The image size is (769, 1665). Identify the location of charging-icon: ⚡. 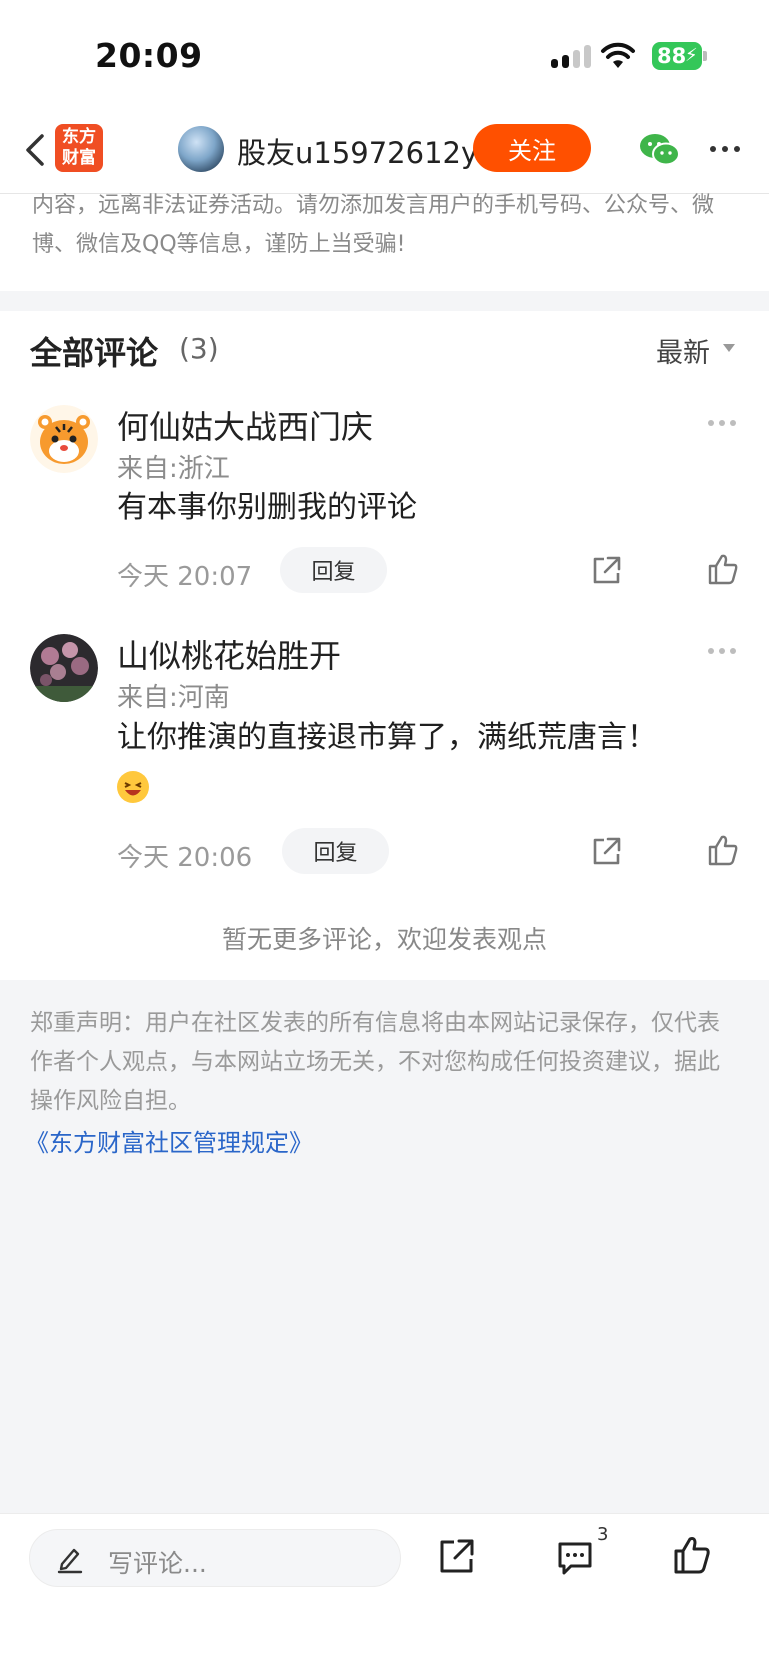
(691, 55).